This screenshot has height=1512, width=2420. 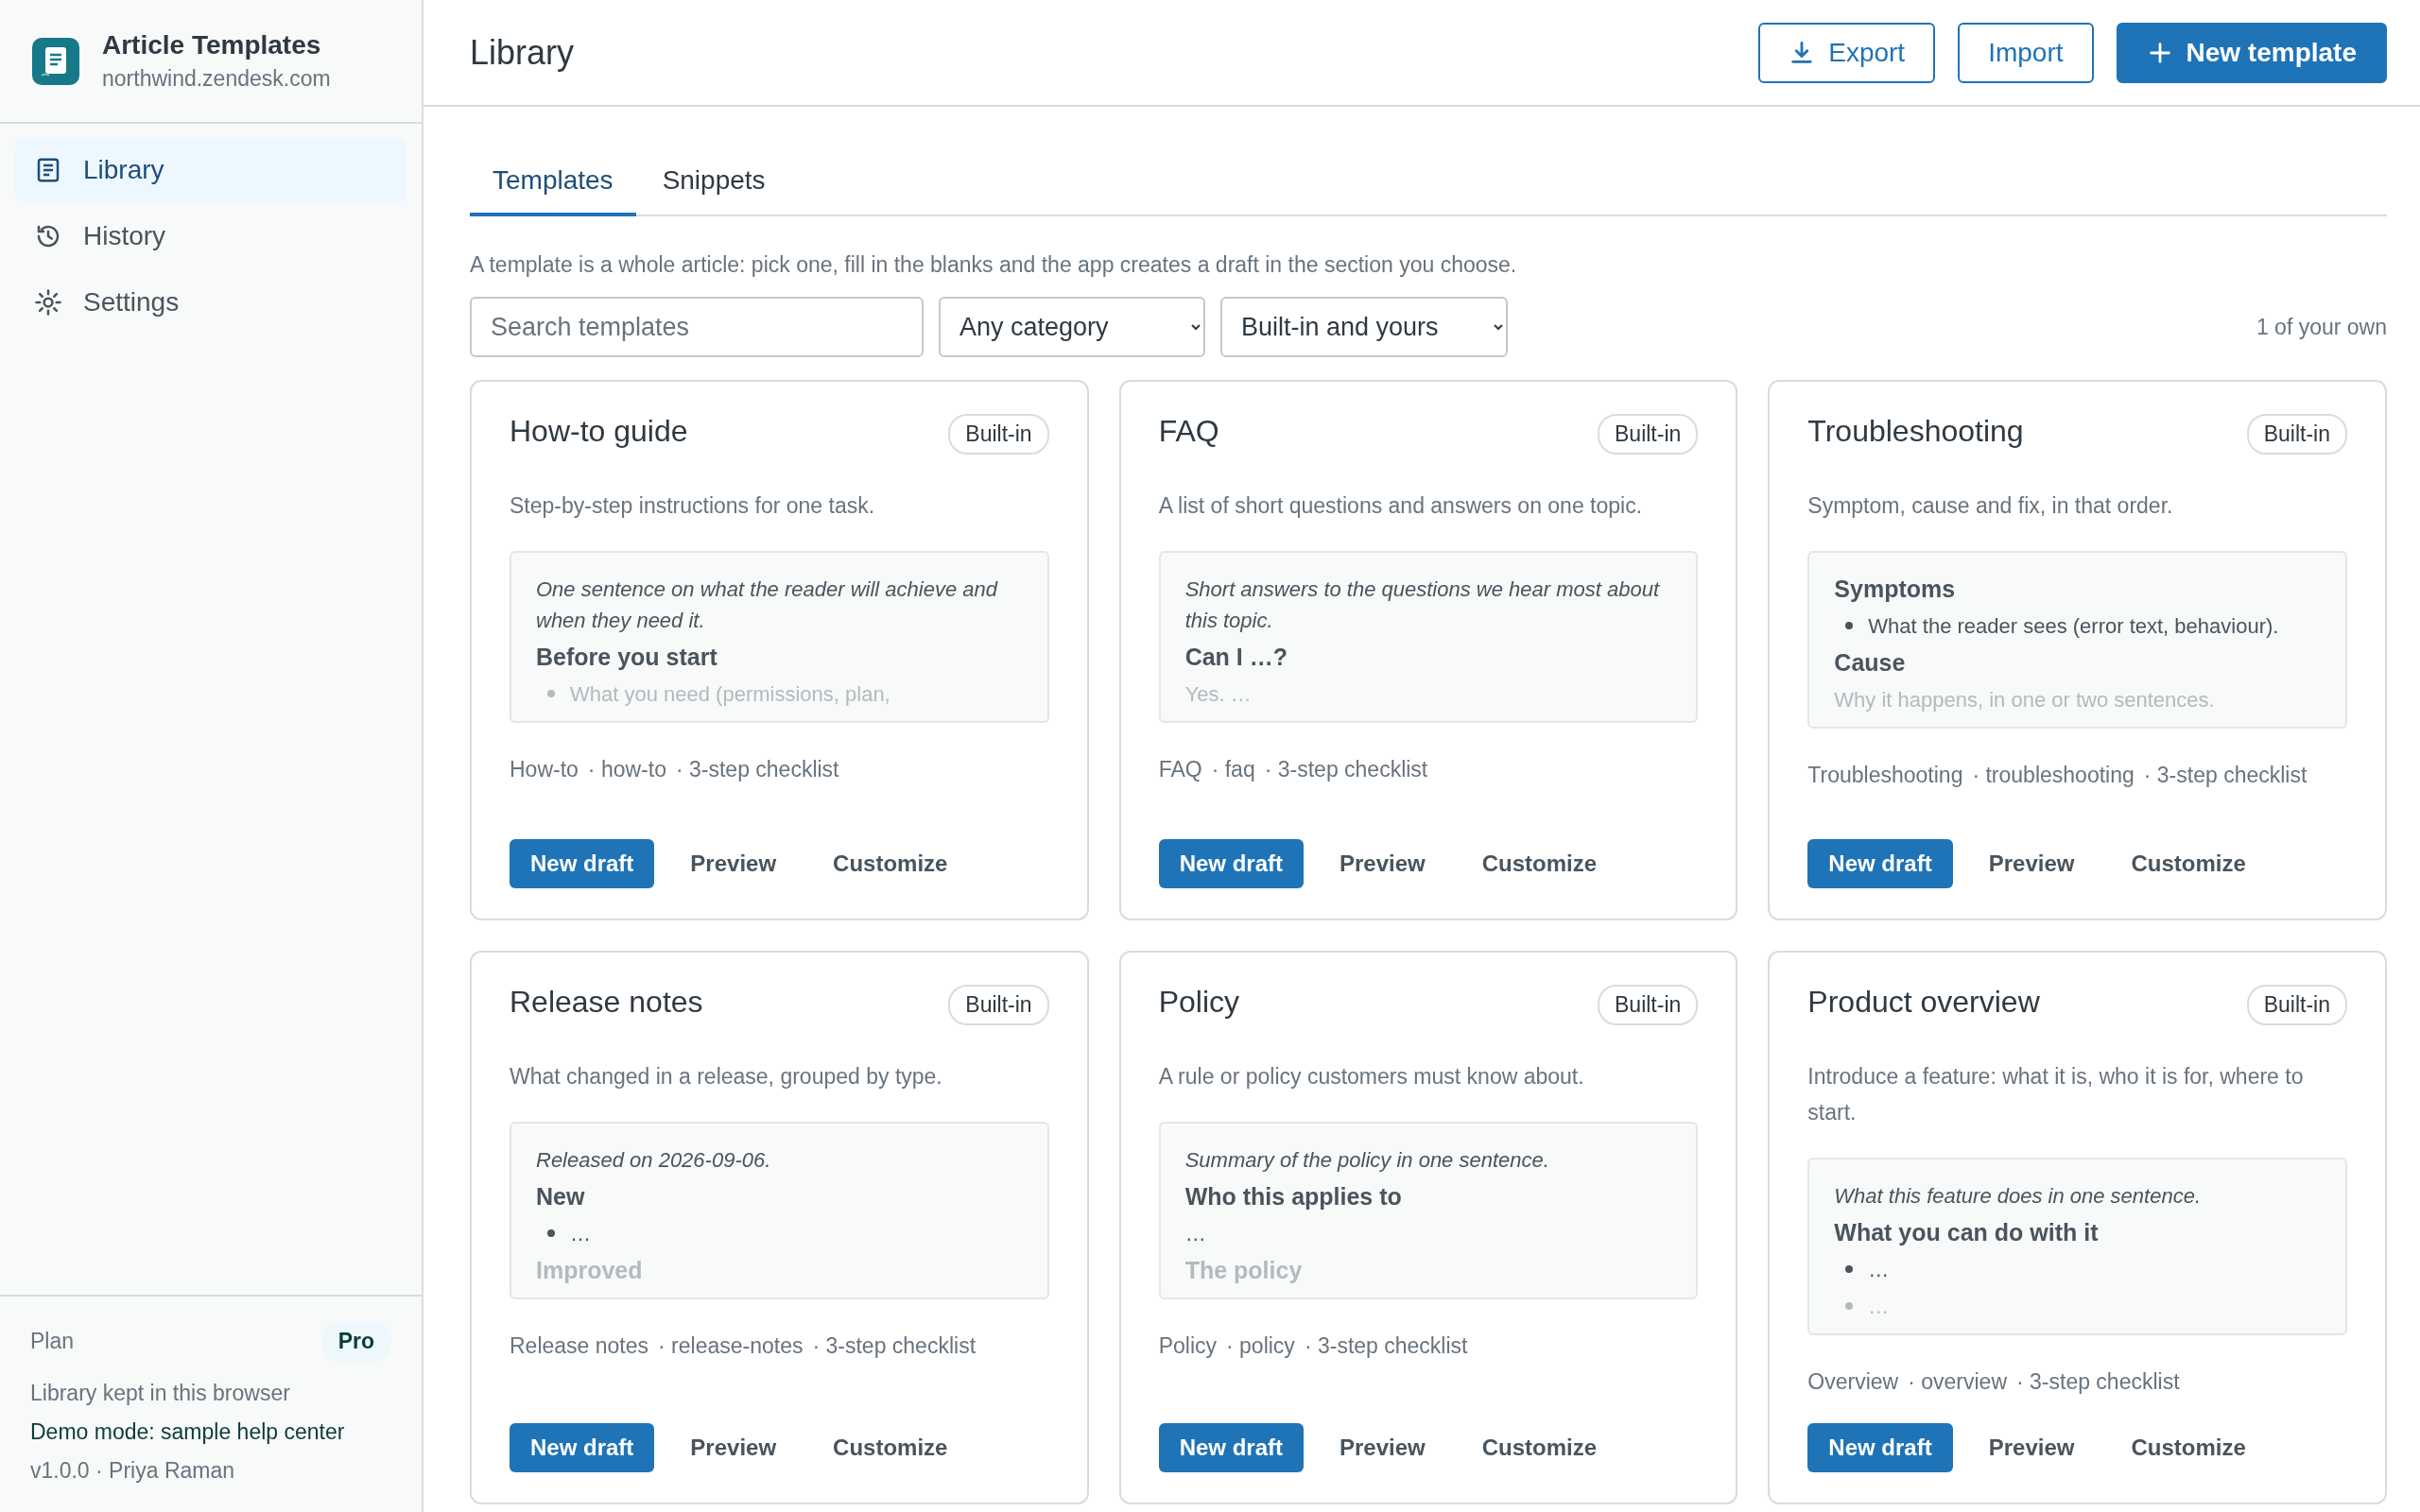 I want to click on storage-note: Library kept in this browser, so click(x=161, y=1393).